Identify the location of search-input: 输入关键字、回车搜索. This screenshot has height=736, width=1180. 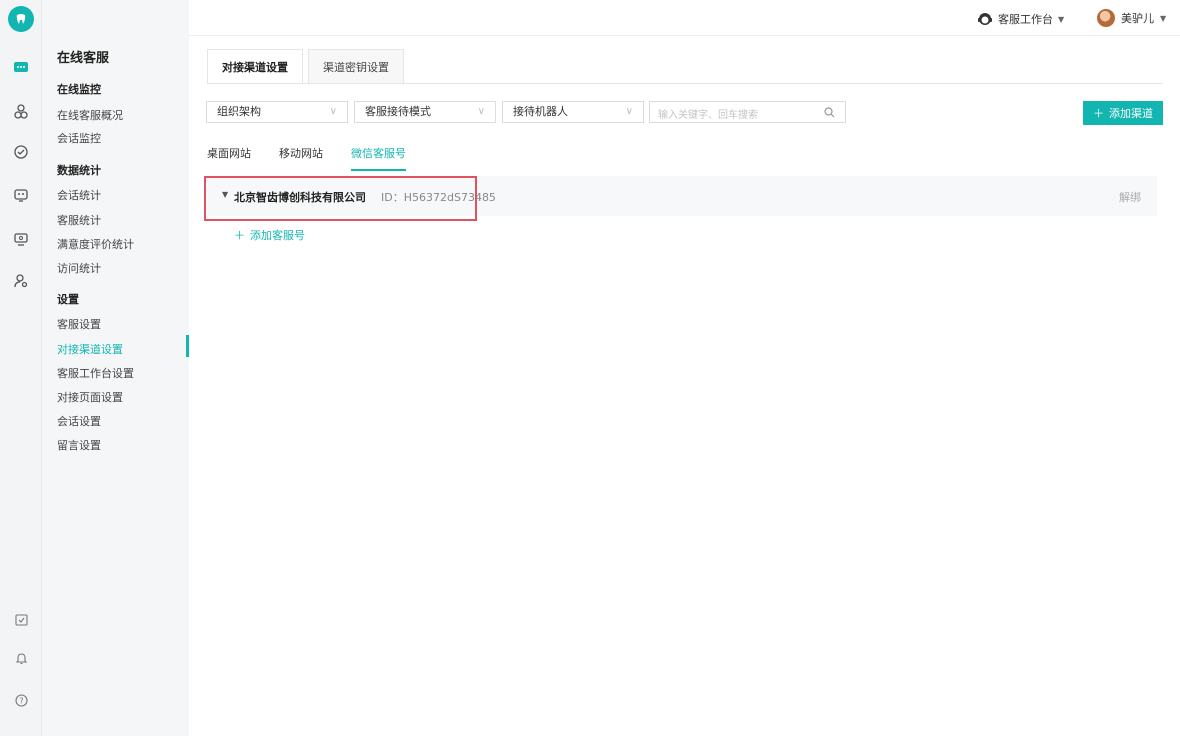
(747, 112).